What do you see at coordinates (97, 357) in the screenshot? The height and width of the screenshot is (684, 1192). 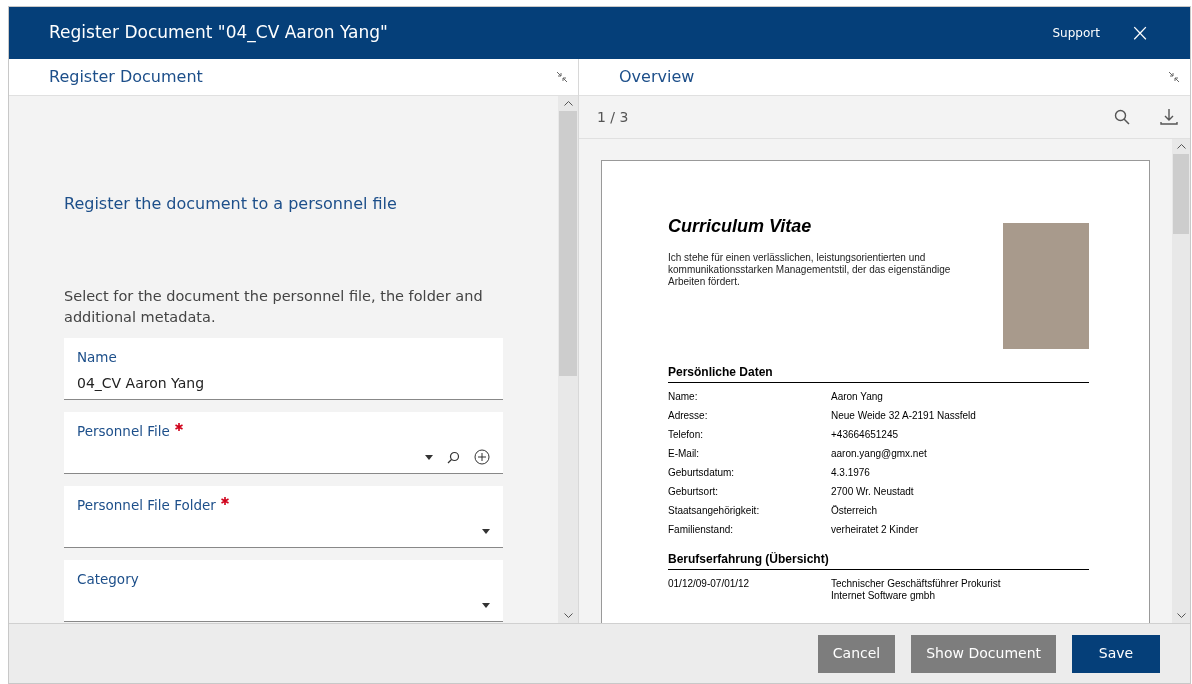 I see `field-label: Name` at bounding box center [97, 357].